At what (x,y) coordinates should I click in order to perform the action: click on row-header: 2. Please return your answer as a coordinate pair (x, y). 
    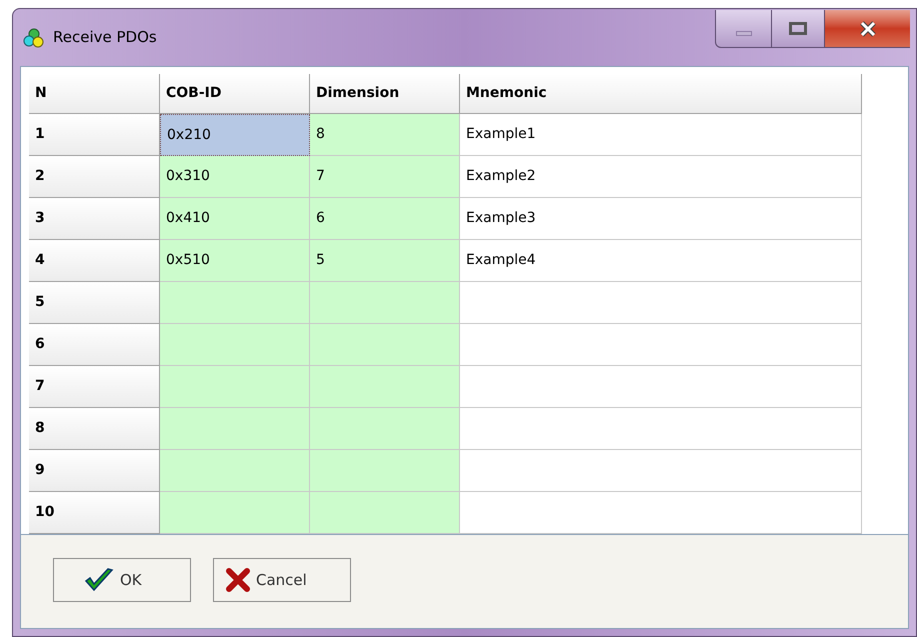
    Looking at the image, I should click on (94, 177).